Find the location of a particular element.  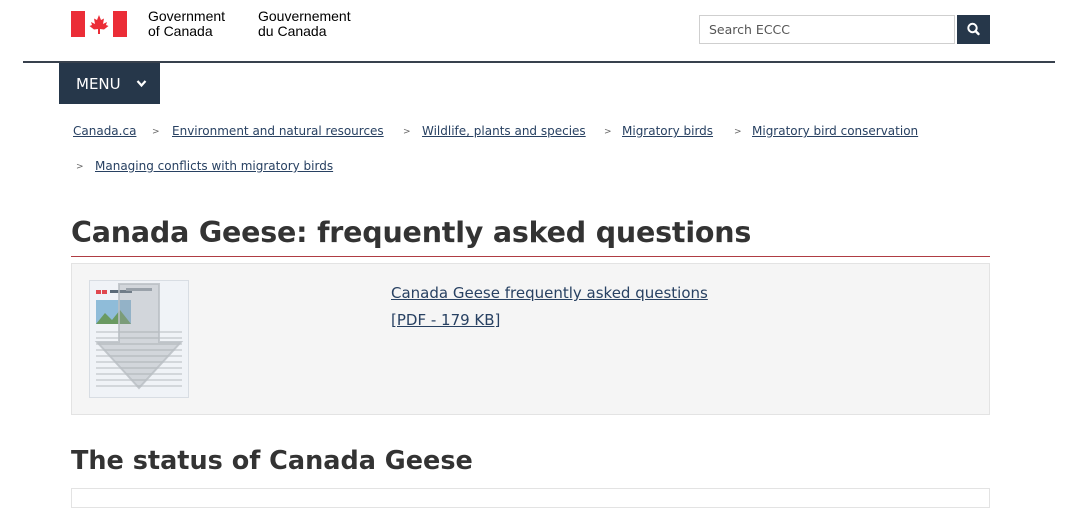

signature-fr-line2: du Canada is located at coordinates (292, 31).